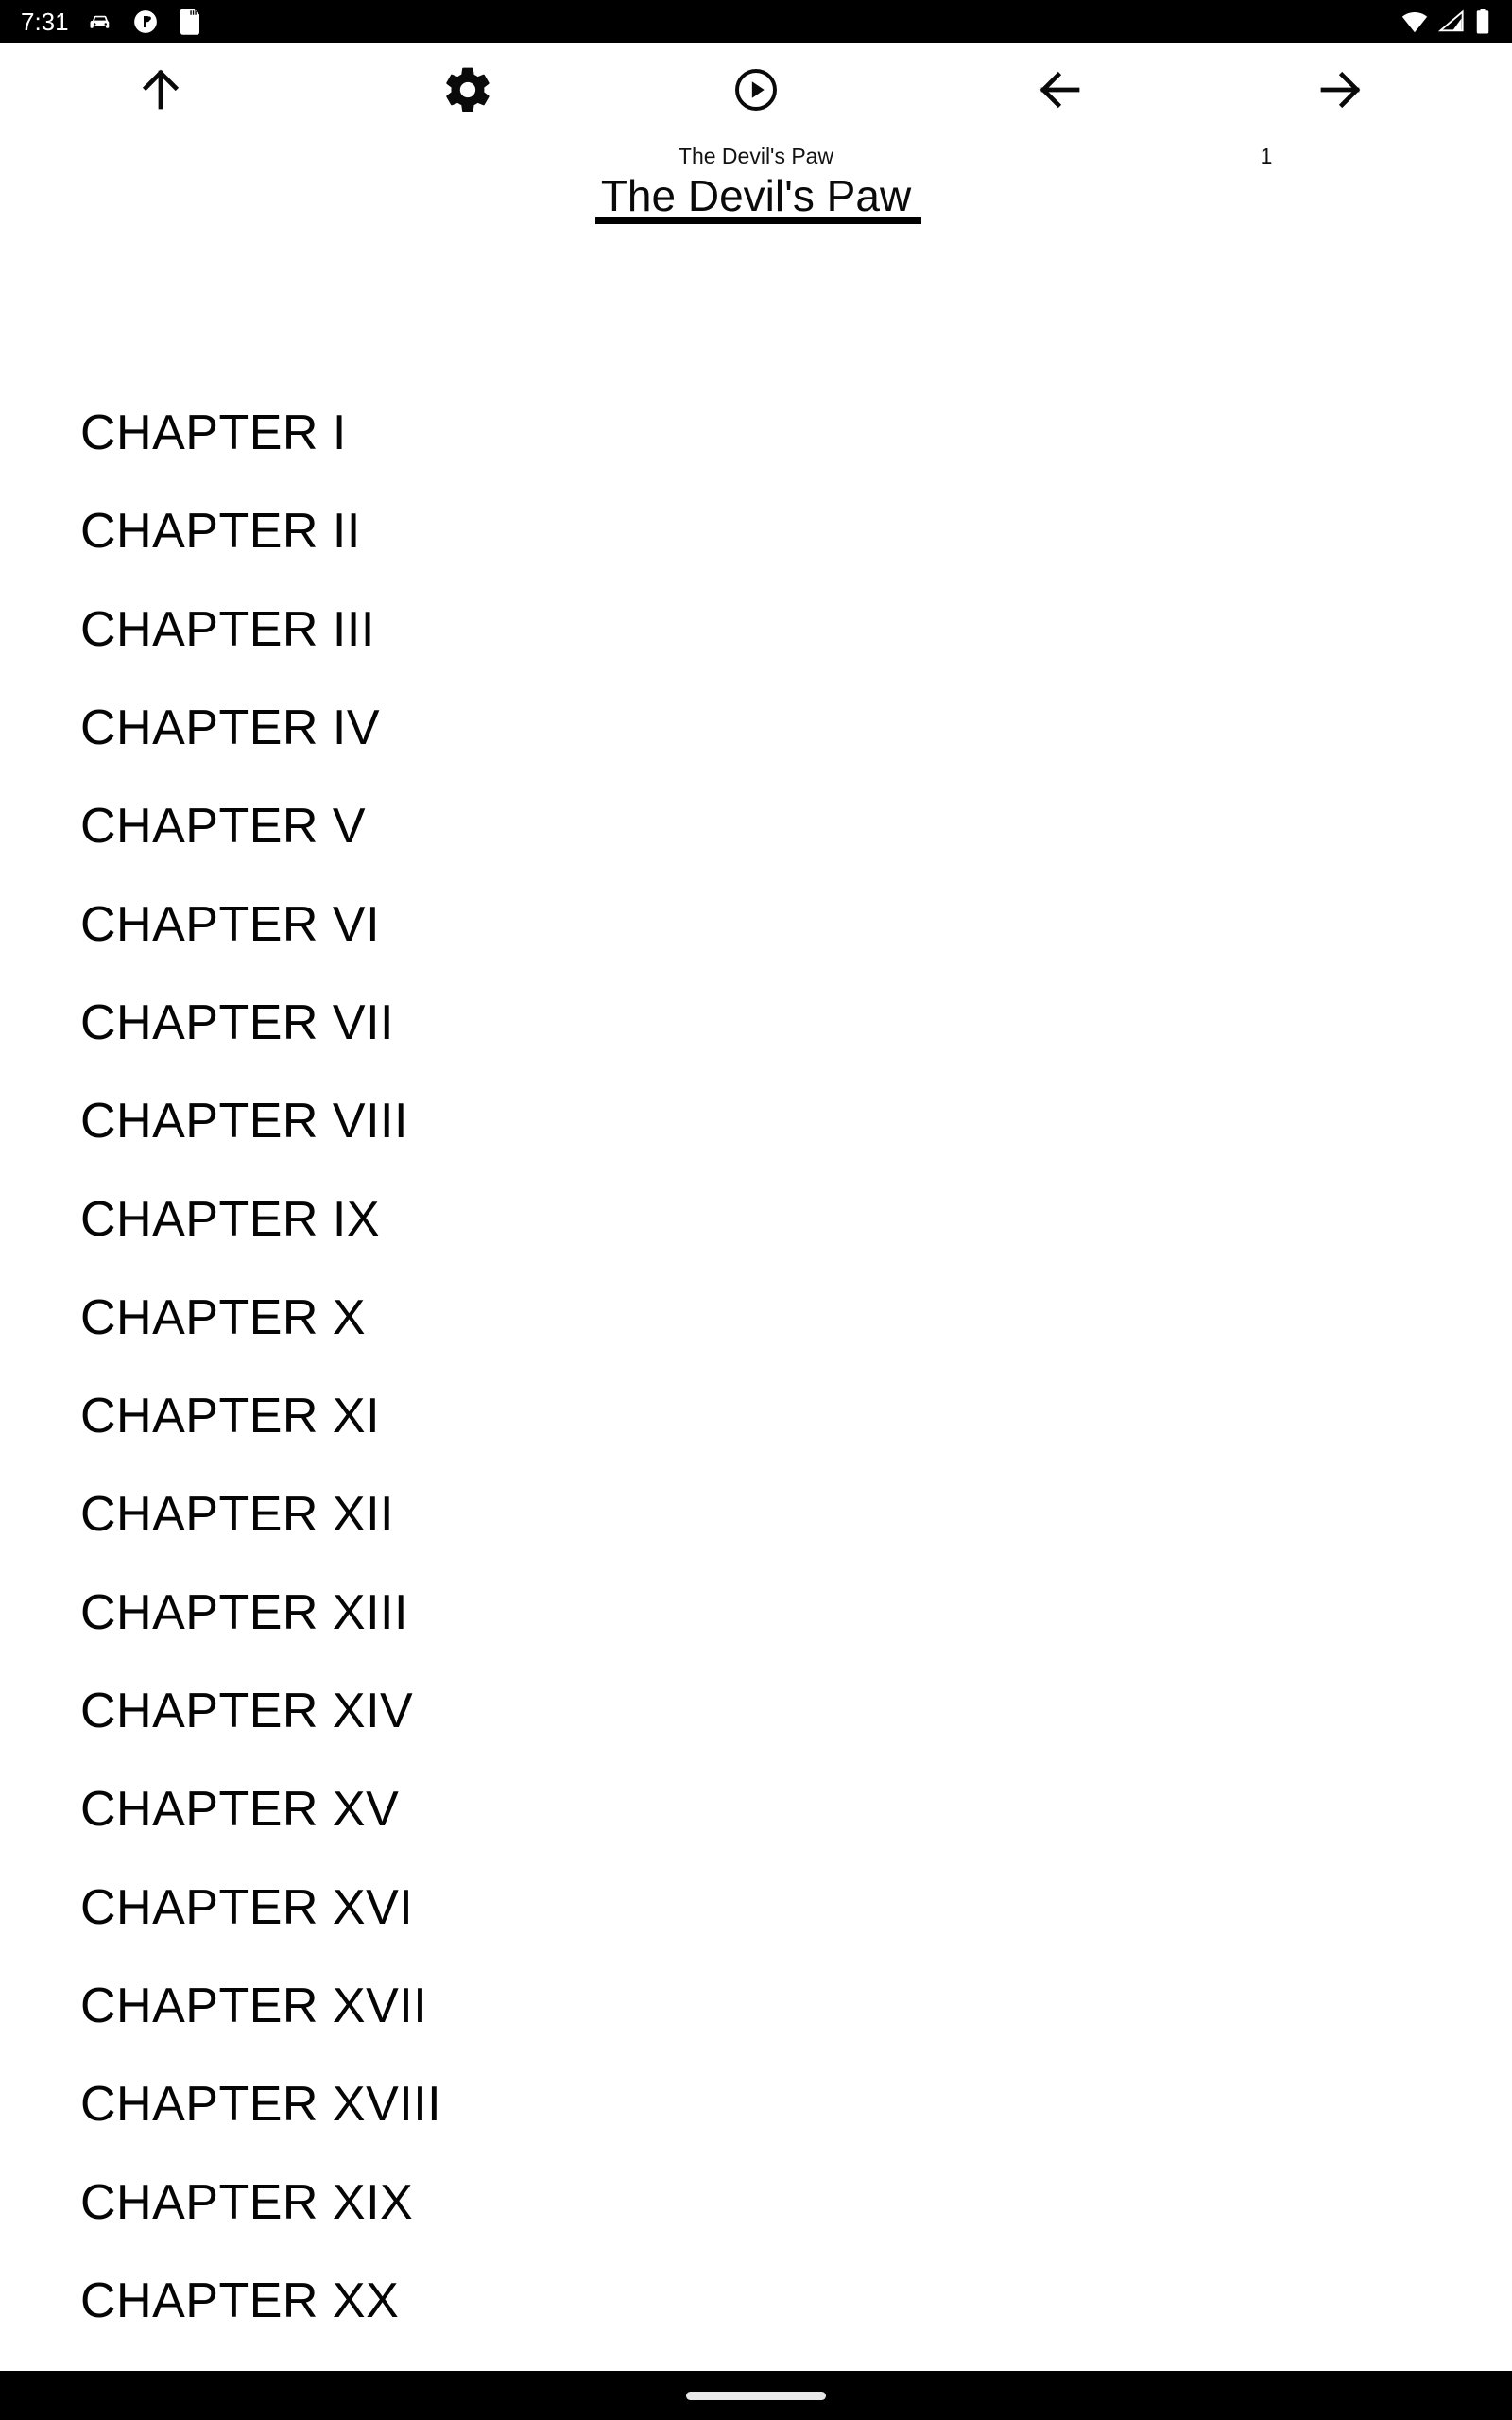 This screenshot has width=1512, height=2420. I want to click on next-page-button, so click(1340, 91).